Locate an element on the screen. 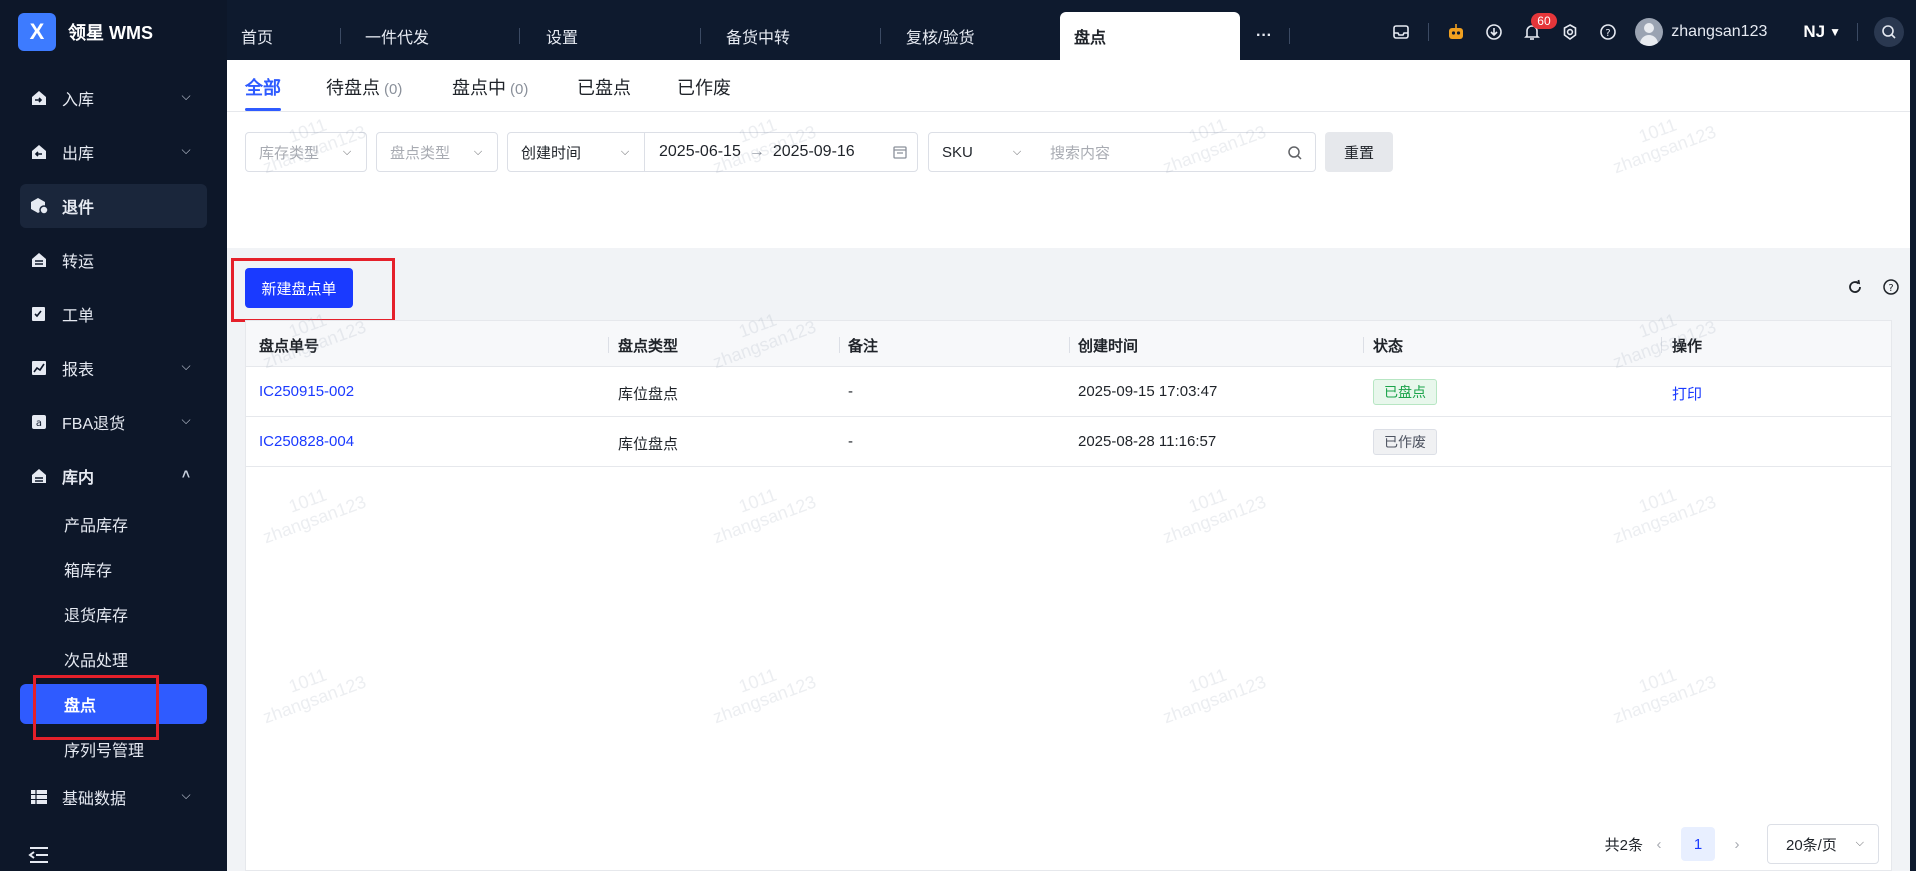 Image resolution: width=1916 pixels, height=871 pixels. date-range-picker: 2025-06-15 → 2025-09-16 is located at coordinates (781, 152).